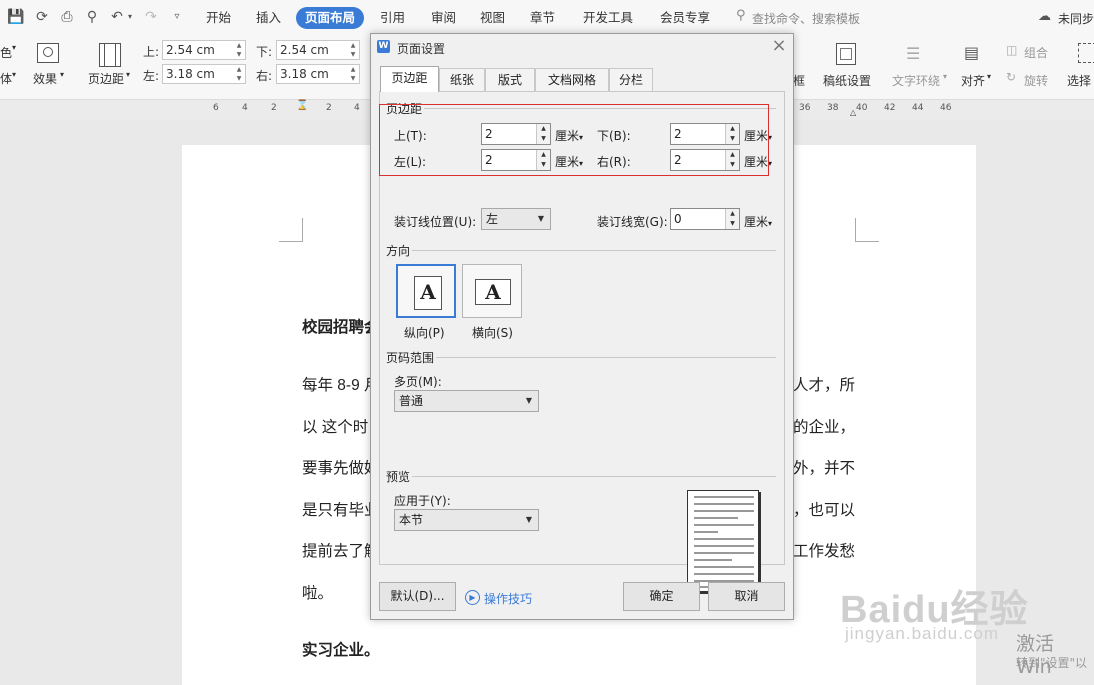 This screenshot has width=1094, height=685. What do you see at coordinates (392, 17) in the screenshot?
I see `tab-references: 引用` at bounding box center [392, 17].